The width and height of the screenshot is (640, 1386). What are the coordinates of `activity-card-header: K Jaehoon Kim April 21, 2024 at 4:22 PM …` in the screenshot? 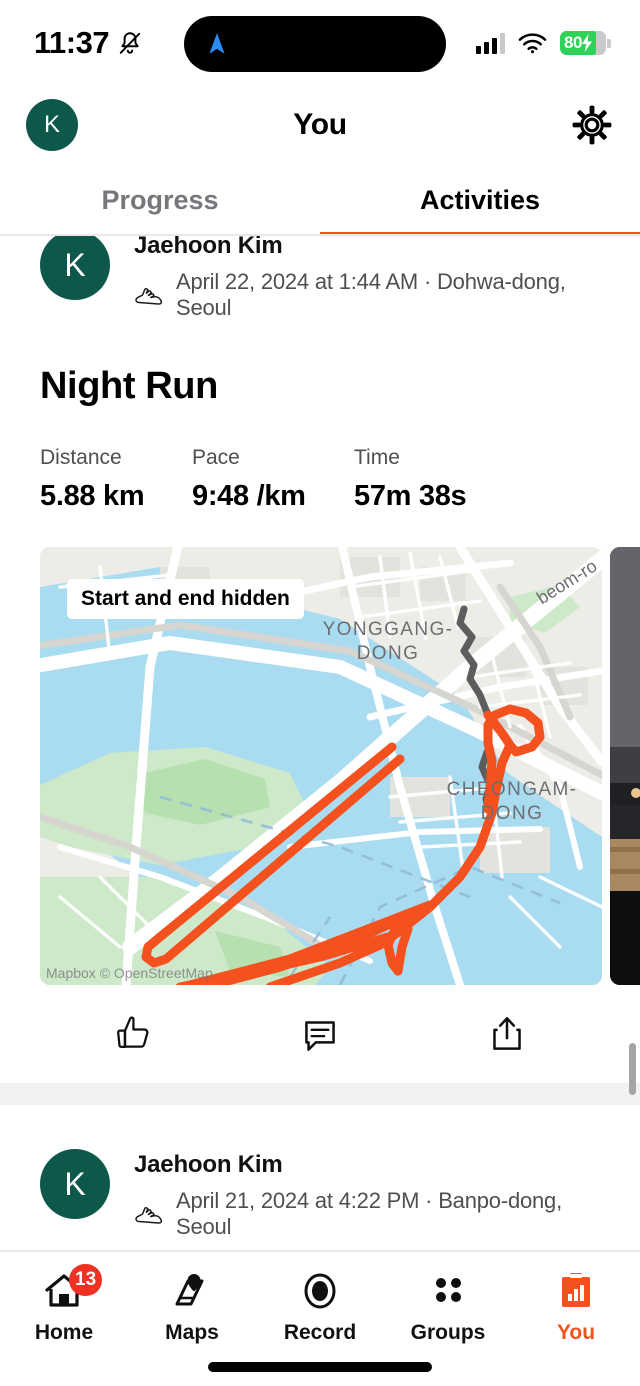 It's located at (320, 1194).